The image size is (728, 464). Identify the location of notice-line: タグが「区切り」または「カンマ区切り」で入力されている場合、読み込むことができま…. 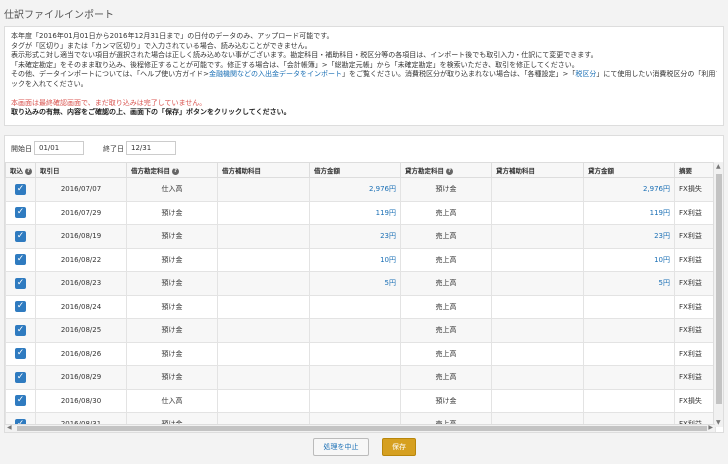
(161, 45).